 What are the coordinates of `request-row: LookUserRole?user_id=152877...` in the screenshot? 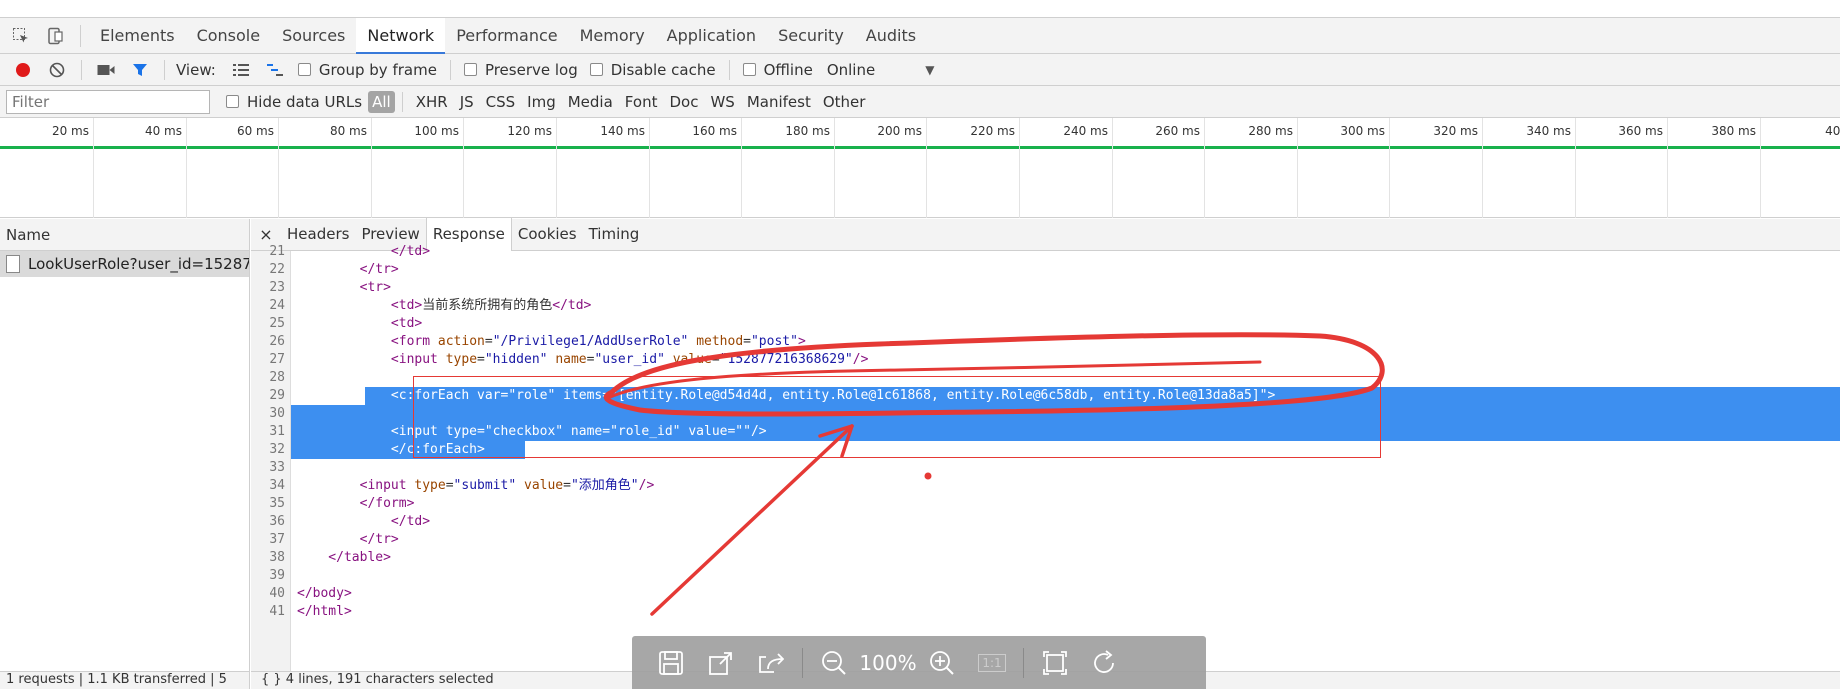 It's located at (124, 264).